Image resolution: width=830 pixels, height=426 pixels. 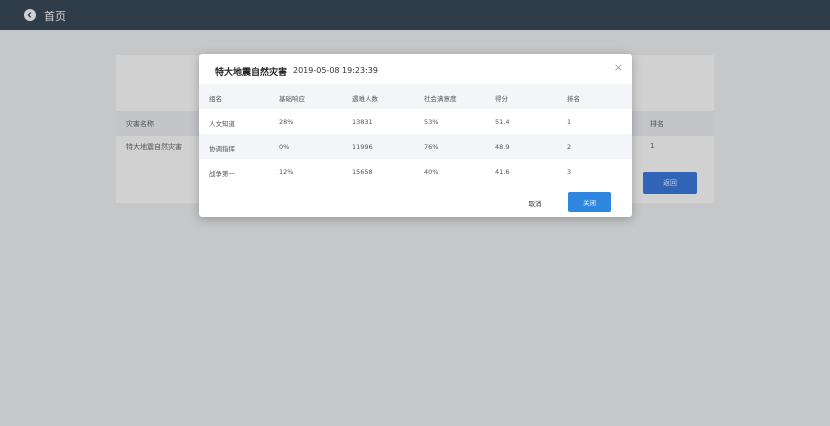 I want to click on cell-rank: 2, so click(x=569, y=147).